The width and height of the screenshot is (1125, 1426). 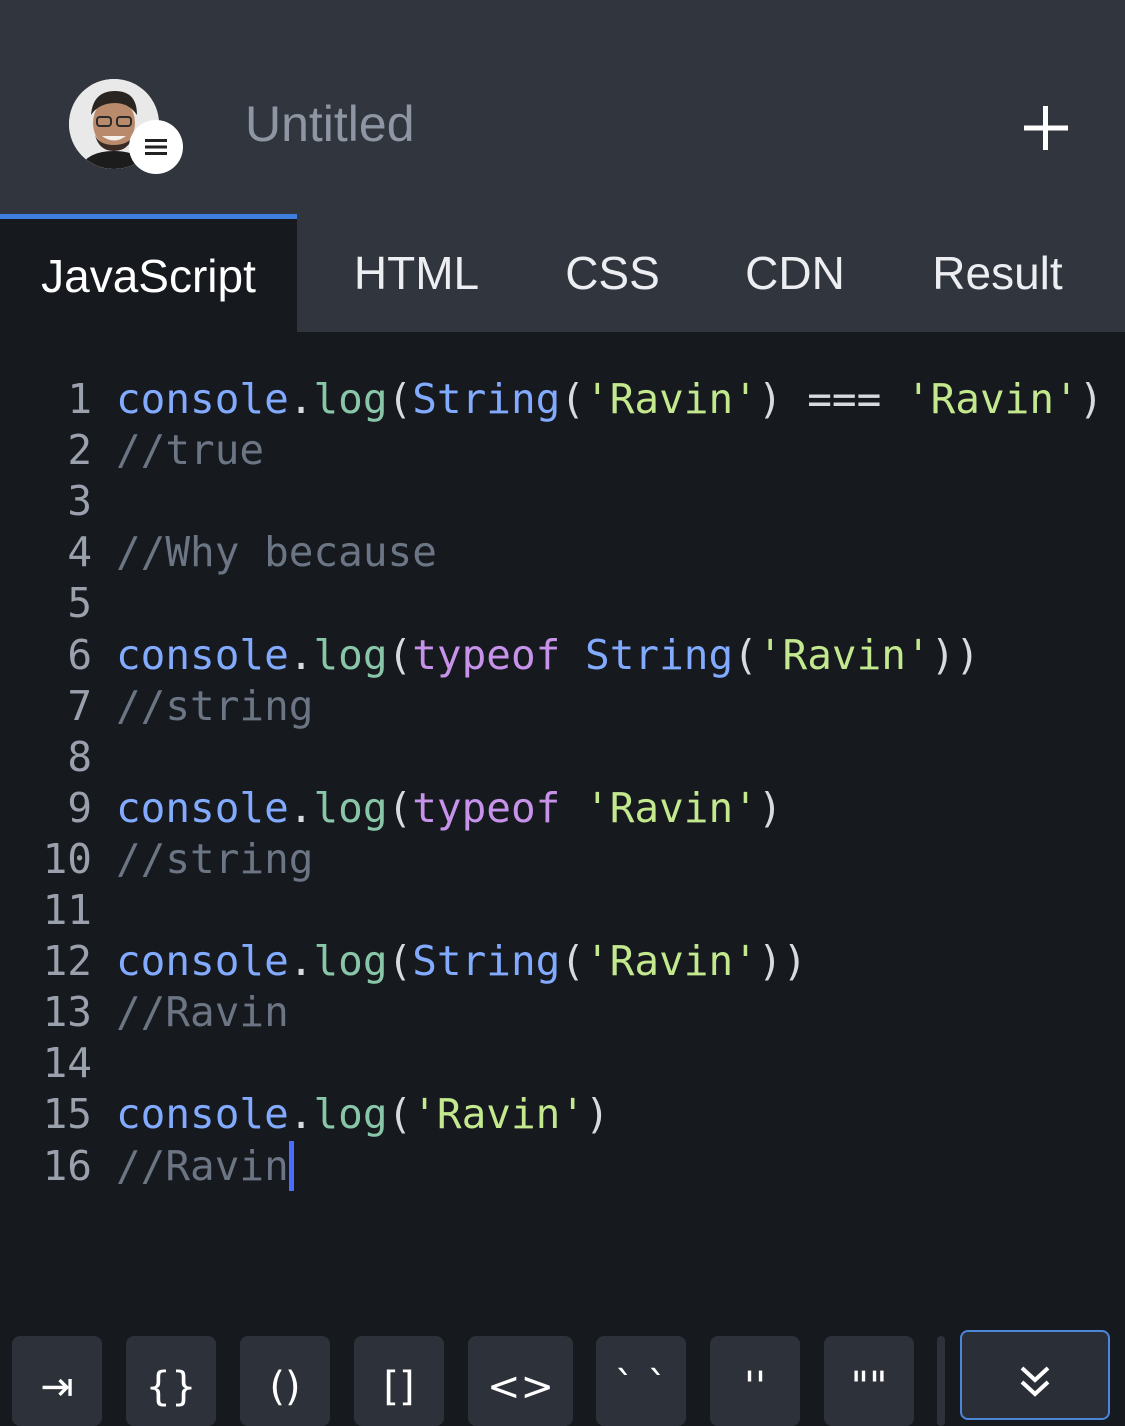 What do you see at coordinates (755, 1387) in the screenshot?
I see `key-label: ''` at bounding box center [755, 1387].